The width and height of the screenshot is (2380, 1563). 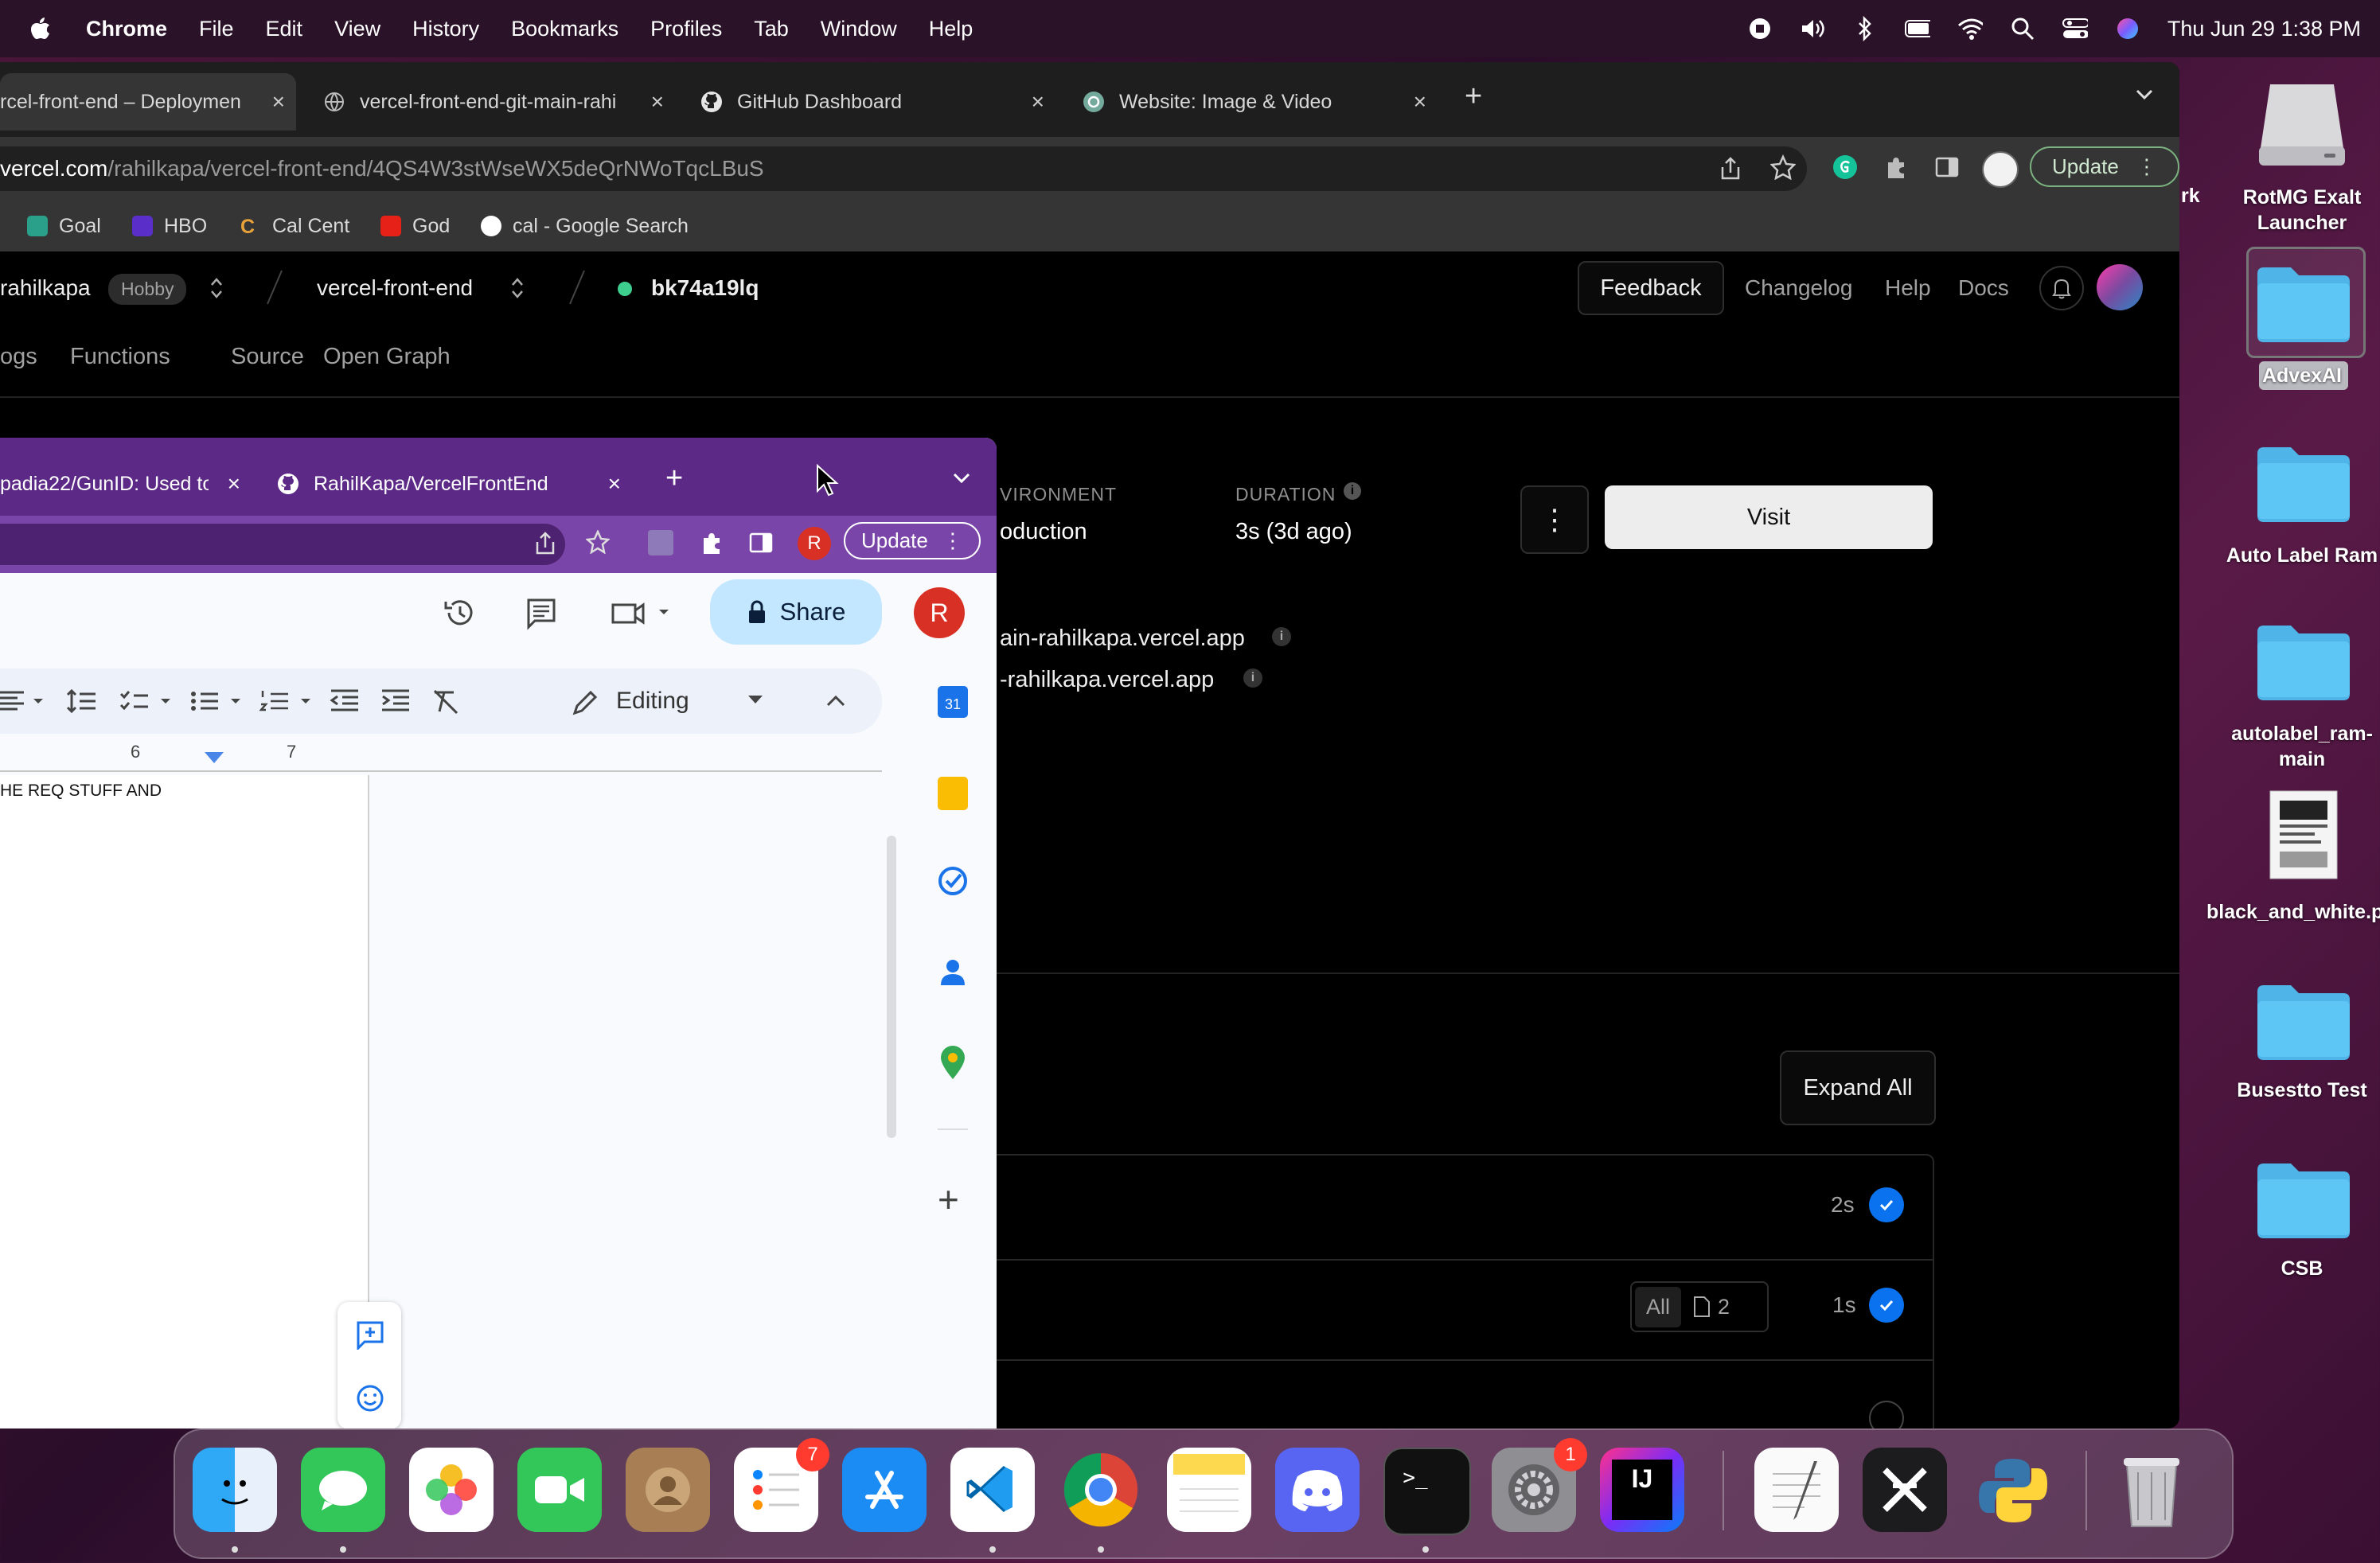 I want to click on menu-bookmarks: Bookmarks, so click(x=564, y=29).